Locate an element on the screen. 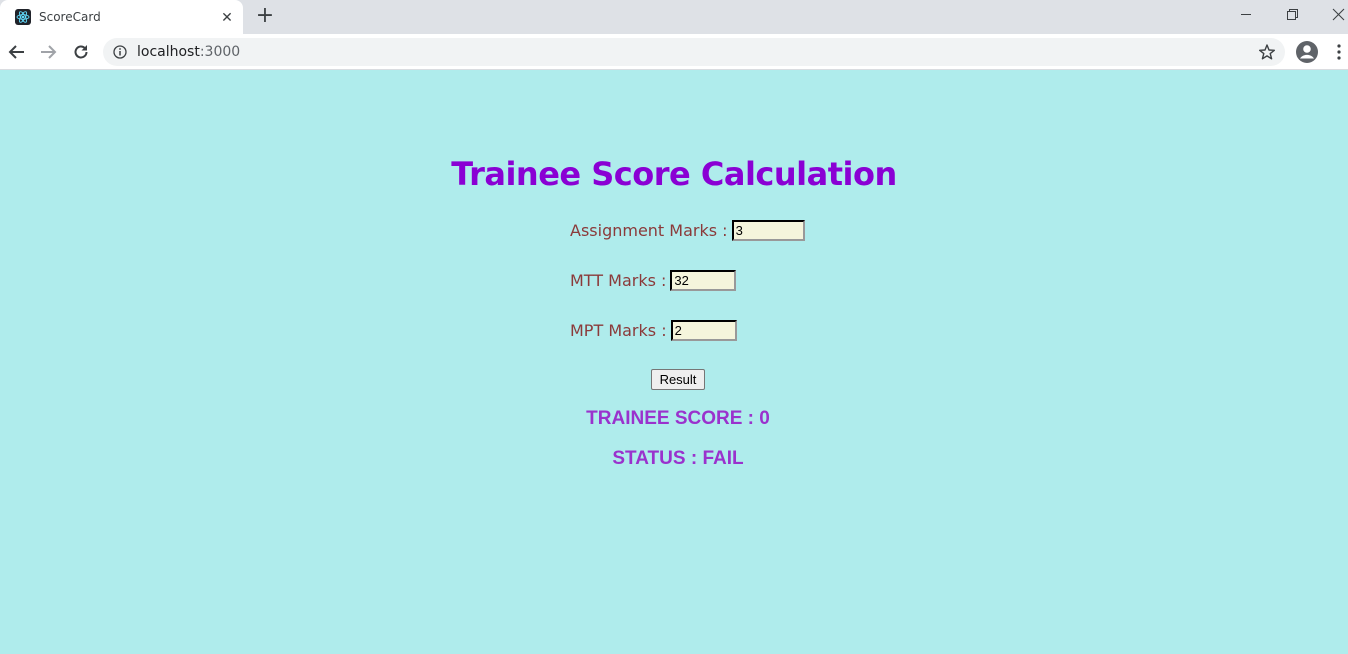 This screenshot has height=654, width=1348. address-bar: localhost:3000 is located at coordinates (694, 52).